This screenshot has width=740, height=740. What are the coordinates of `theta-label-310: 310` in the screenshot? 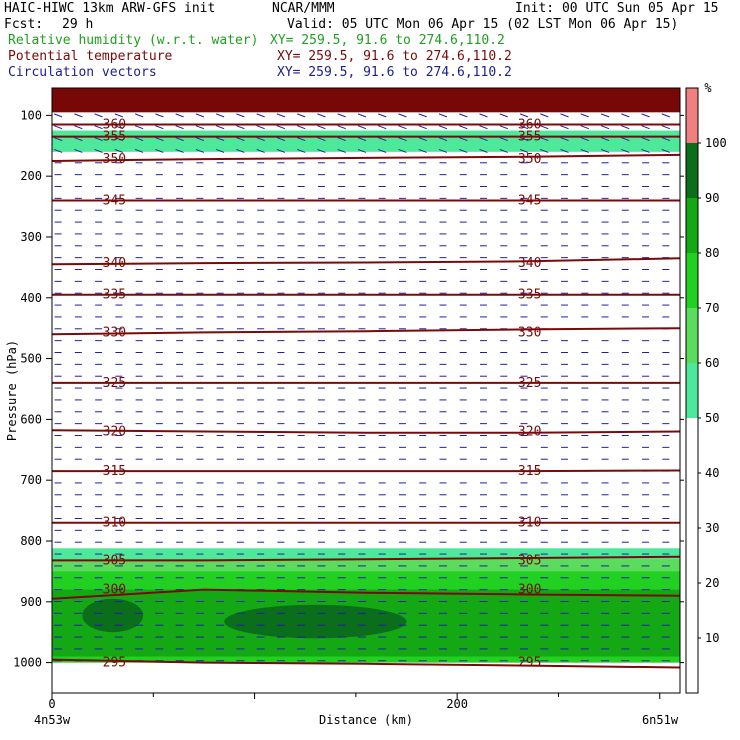 It's located at (529, 523).